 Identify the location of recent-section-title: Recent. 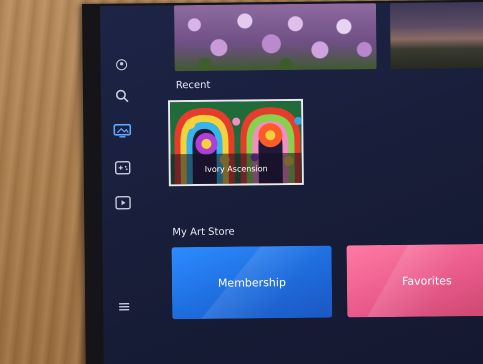
(193, 85).